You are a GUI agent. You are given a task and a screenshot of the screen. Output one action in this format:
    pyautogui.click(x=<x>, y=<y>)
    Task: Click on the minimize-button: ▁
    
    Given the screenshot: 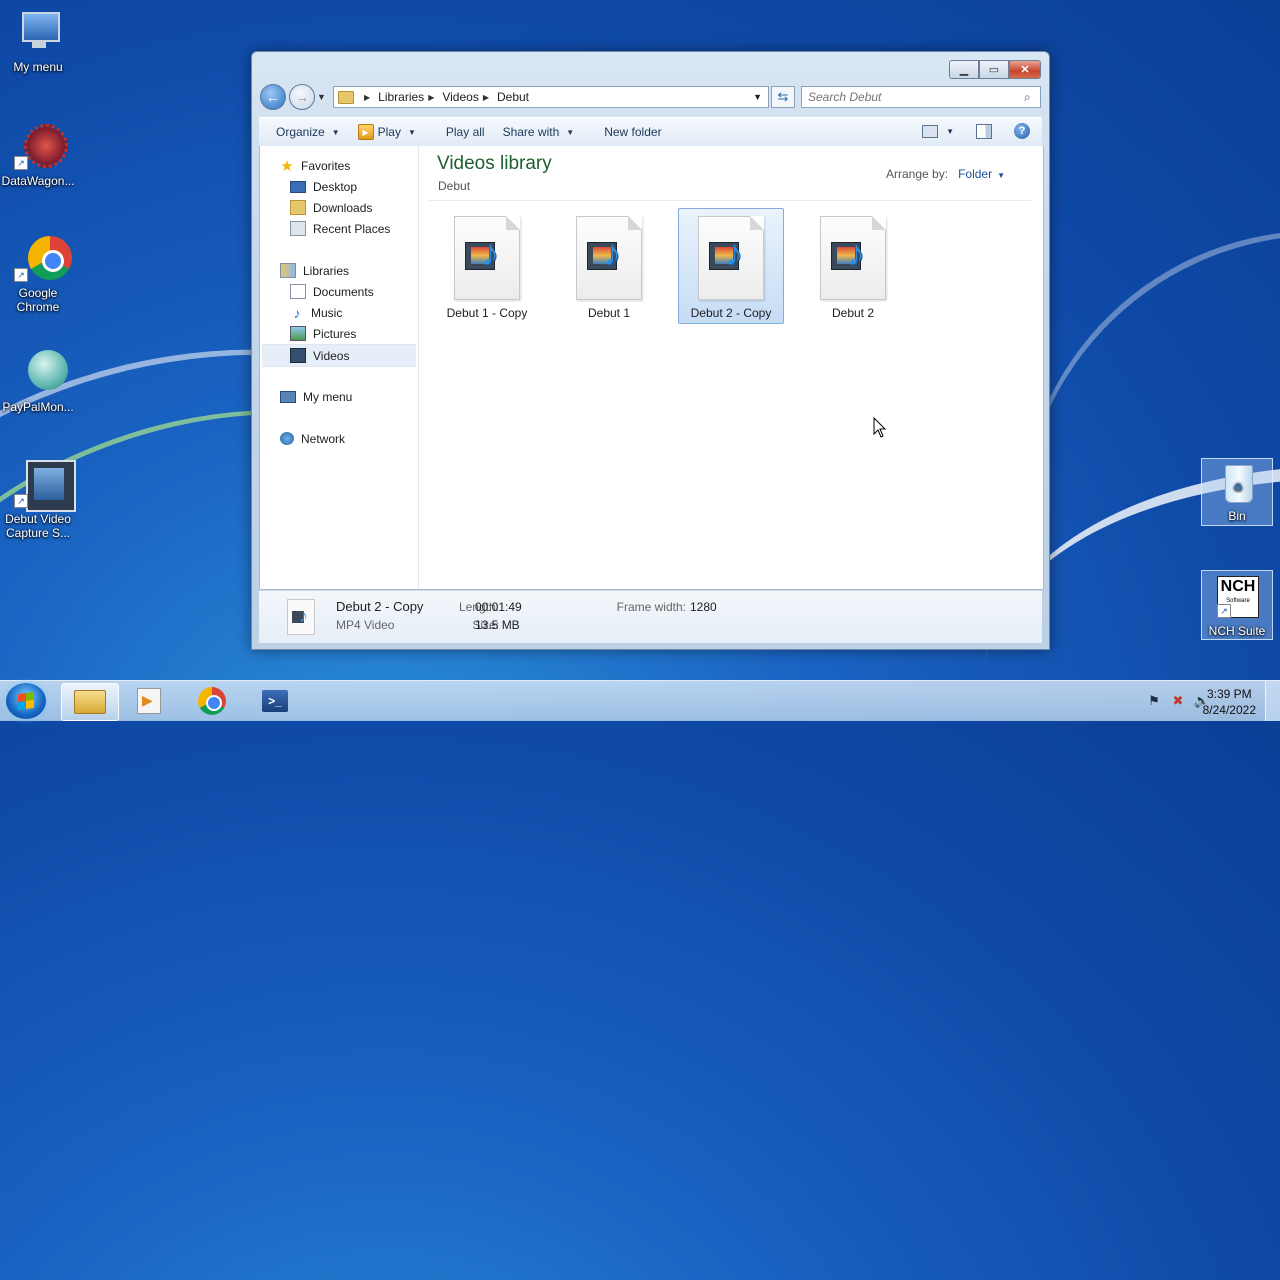 What is the action you would take?
    pyautogui.click(x=964, y=69)
    